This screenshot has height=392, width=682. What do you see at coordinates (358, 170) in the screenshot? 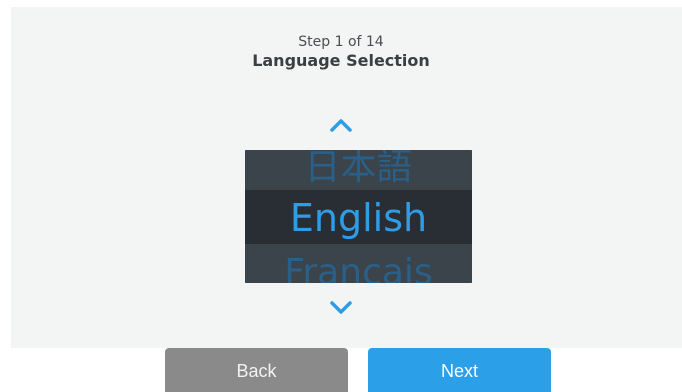
I see `picker-option-previous: 日本語` at bounding box center [358, 170].